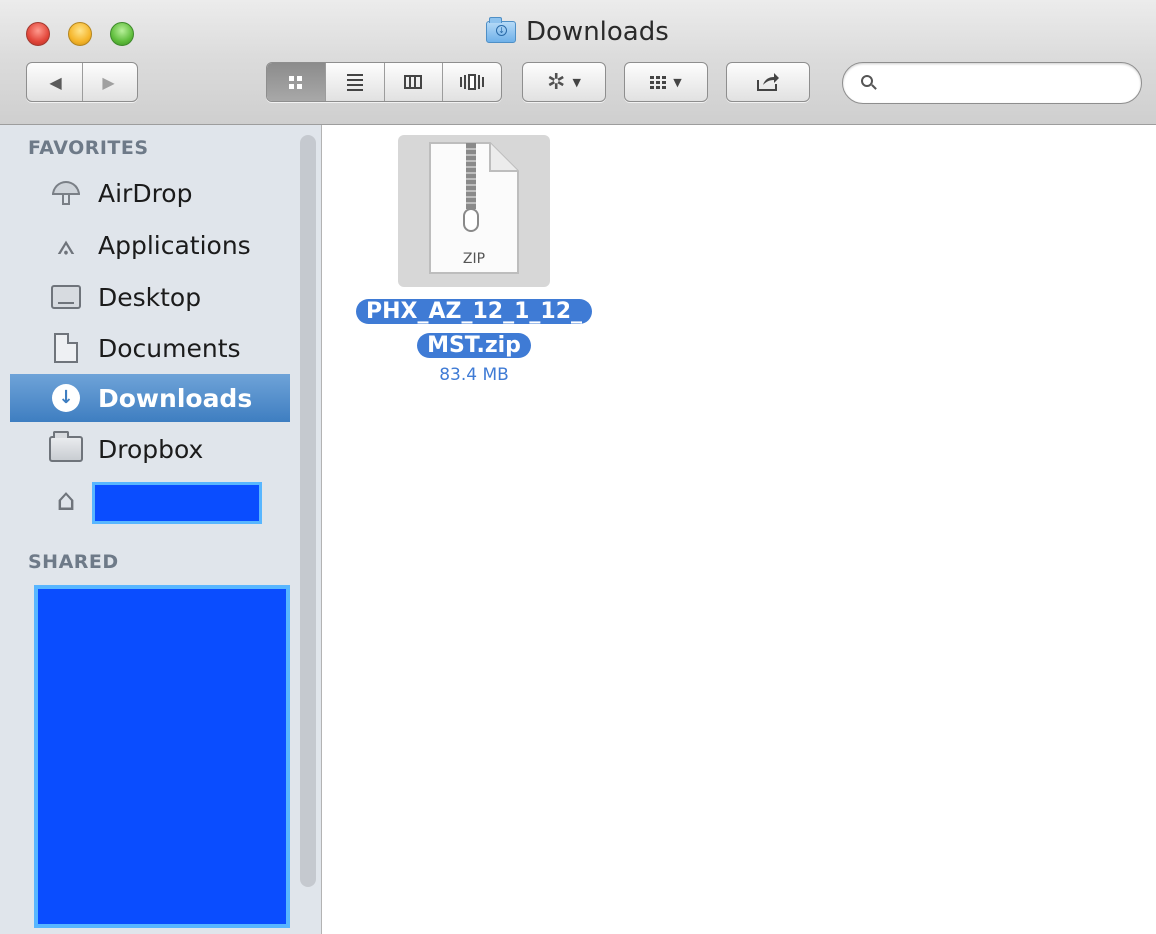 The image size is (1156, 934). I want to click on file-thumbnail: ZIP, so click(474, 211).